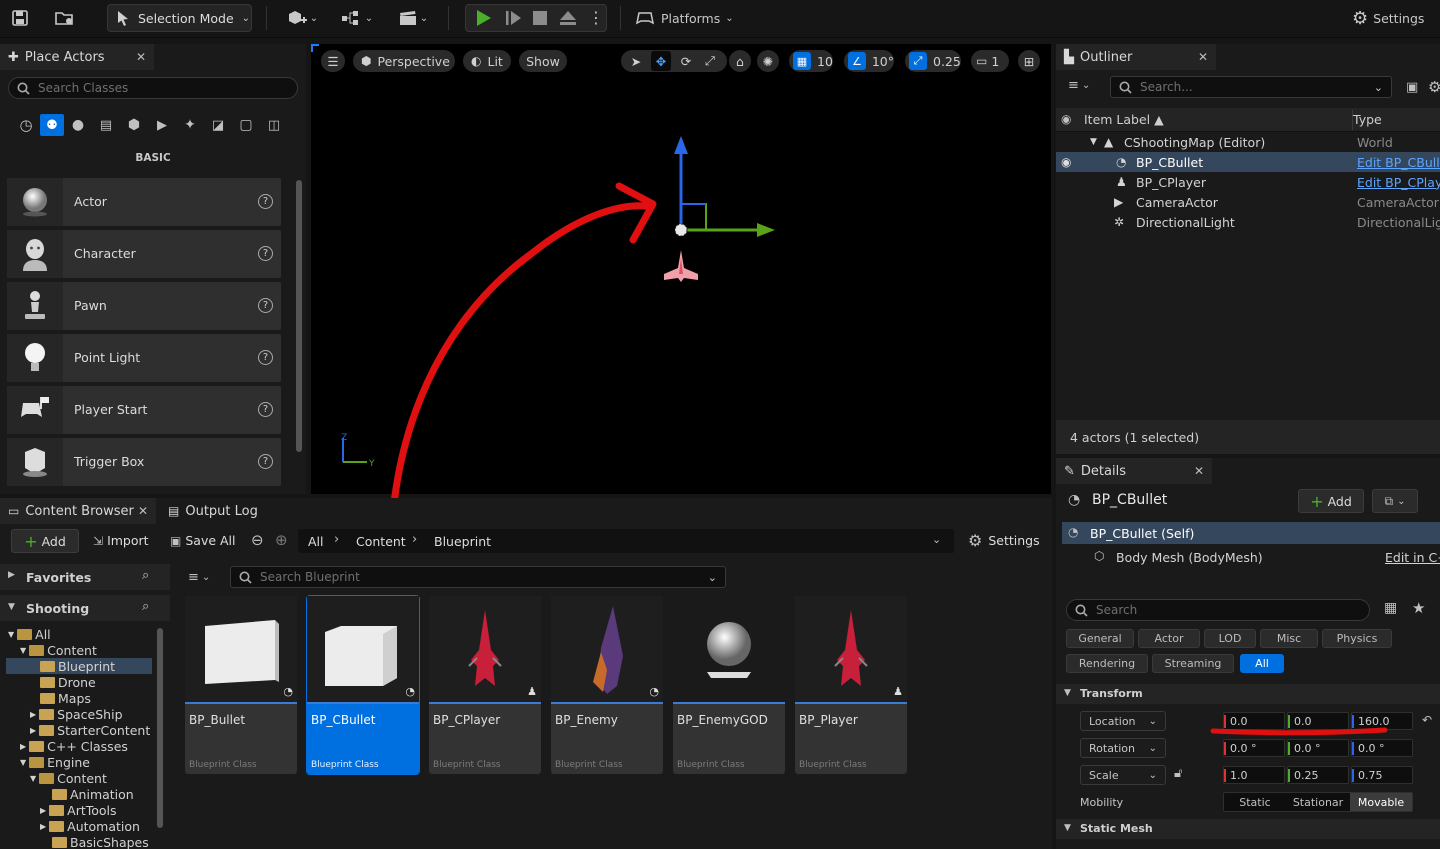 Image resolution: width=1440 pixels, height=849 pixels. I want to click on rotation-snap-button: ∠ 10°, so click(869, 61).